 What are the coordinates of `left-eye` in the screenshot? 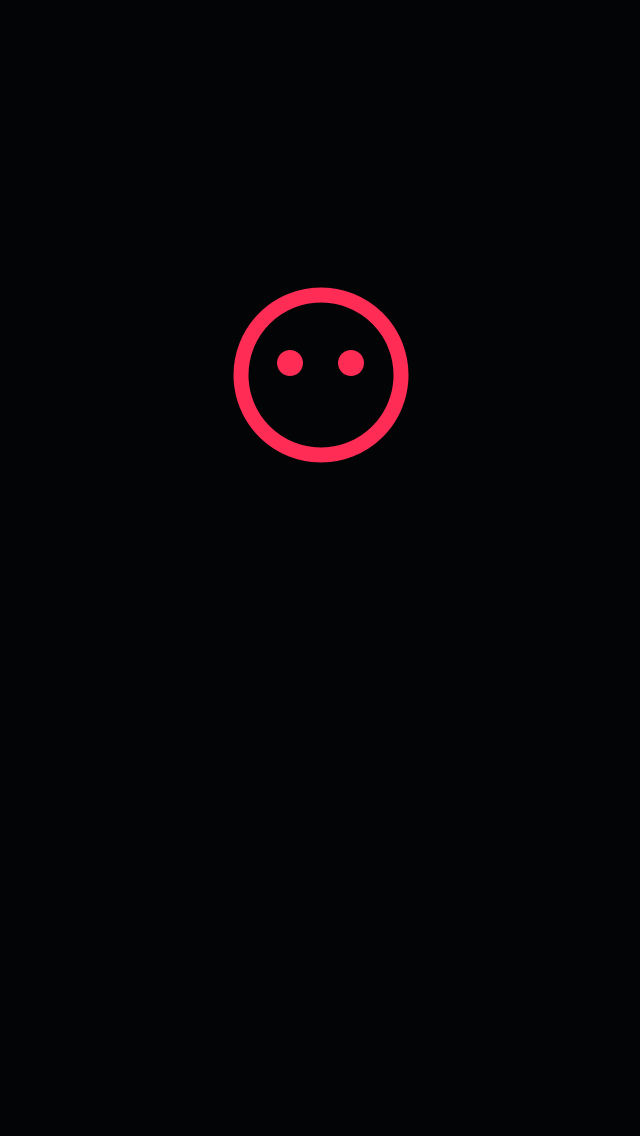 It's located at (290, 363).